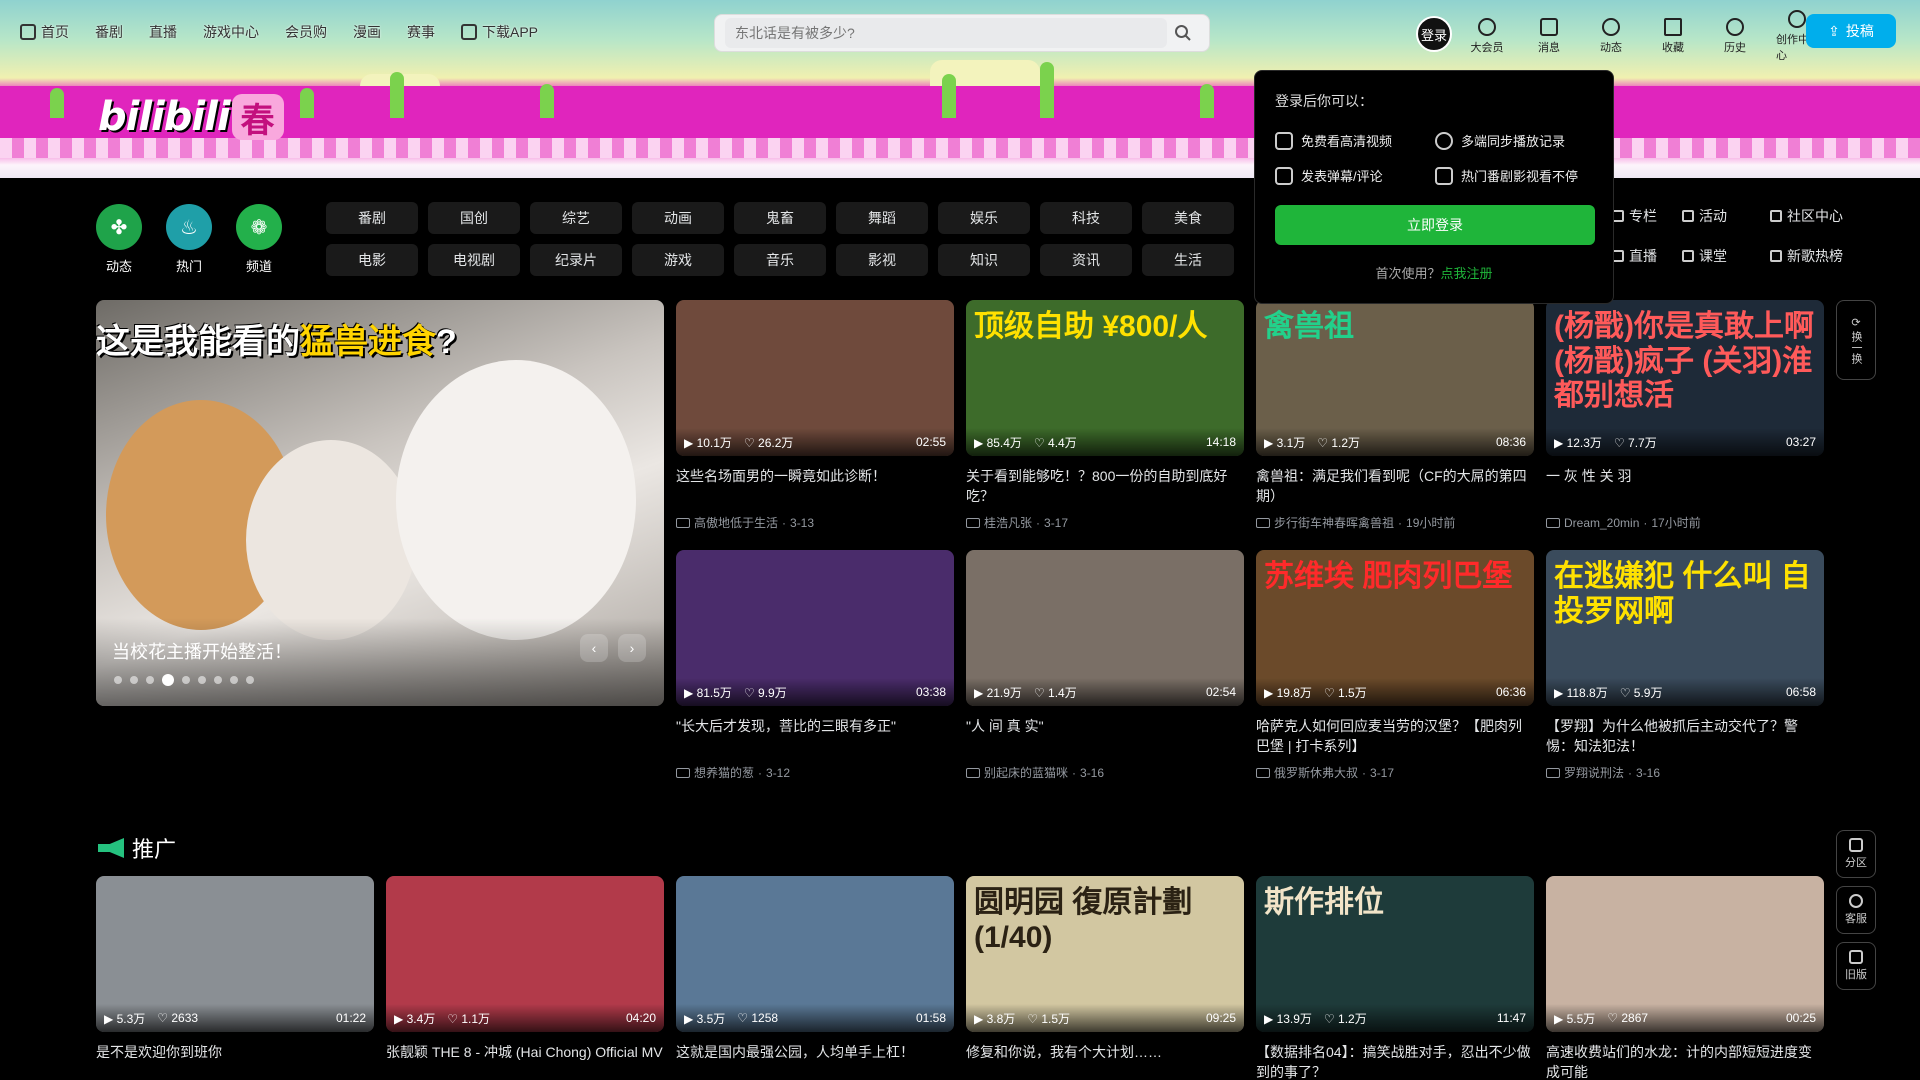 The image size is (1920, 1080). Describe the element at coordinates (1647, 216) in the screenshot. I see `link-column: 专栏` at that location.